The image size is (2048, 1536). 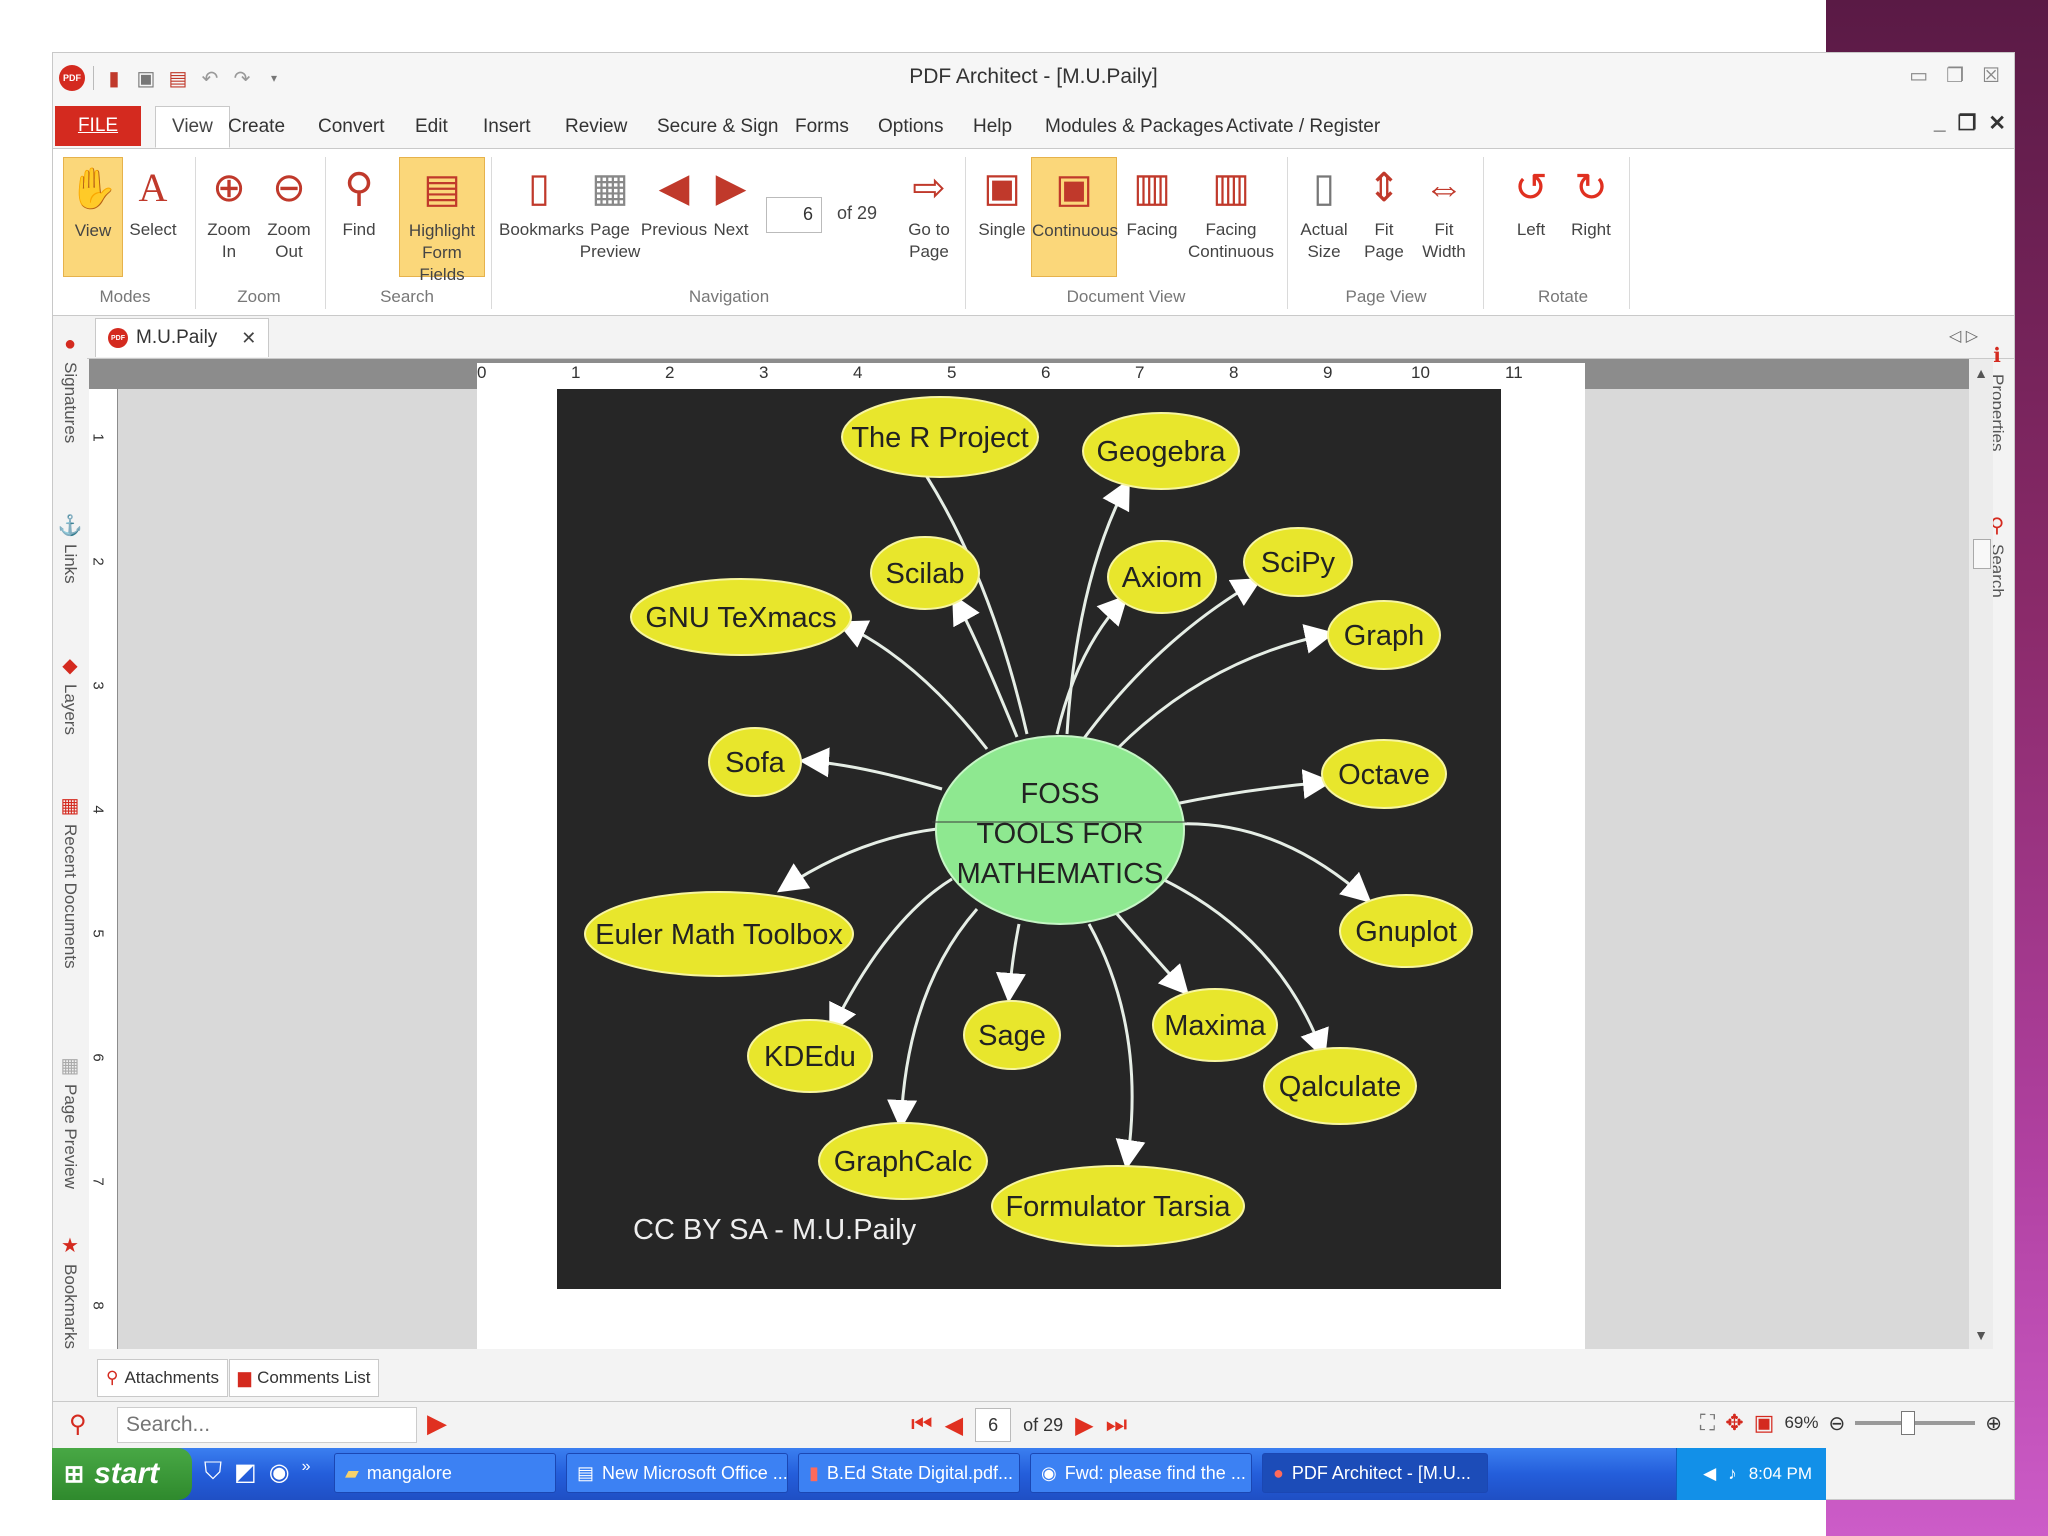 I want to click on group-label-search: Search, so click(x=407, y=296).